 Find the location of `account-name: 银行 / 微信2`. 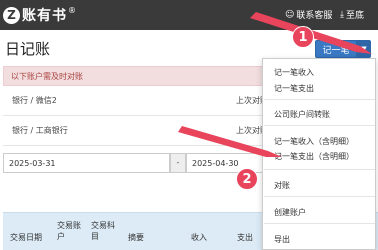

account-name: 银行 / 微信2 is located at coordinates (34, 100).